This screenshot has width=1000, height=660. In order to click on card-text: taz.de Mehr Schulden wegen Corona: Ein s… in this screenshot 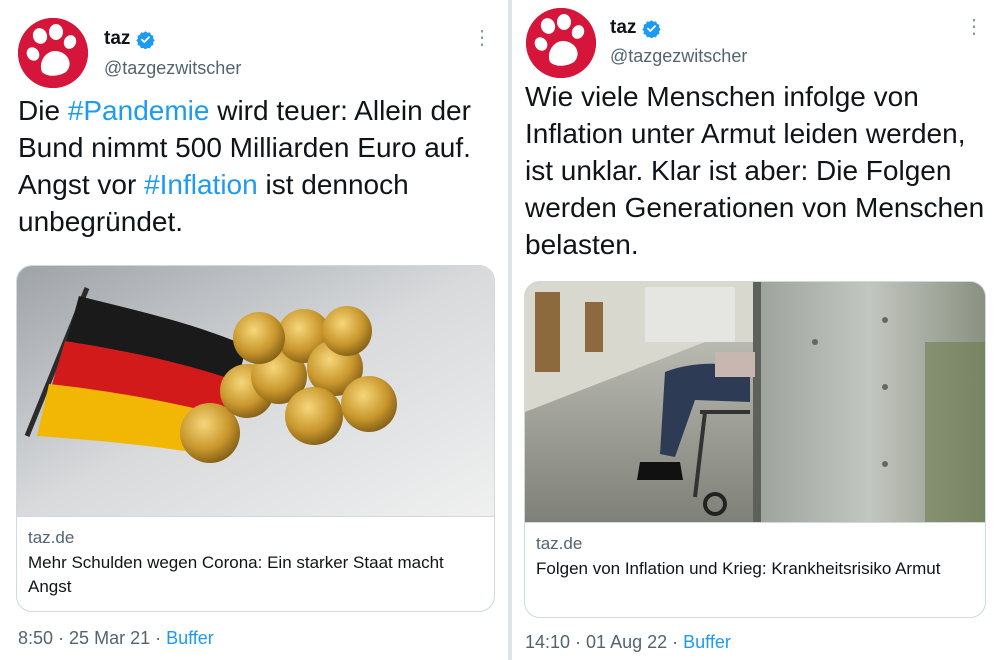, I will do `click(255, 563)`.